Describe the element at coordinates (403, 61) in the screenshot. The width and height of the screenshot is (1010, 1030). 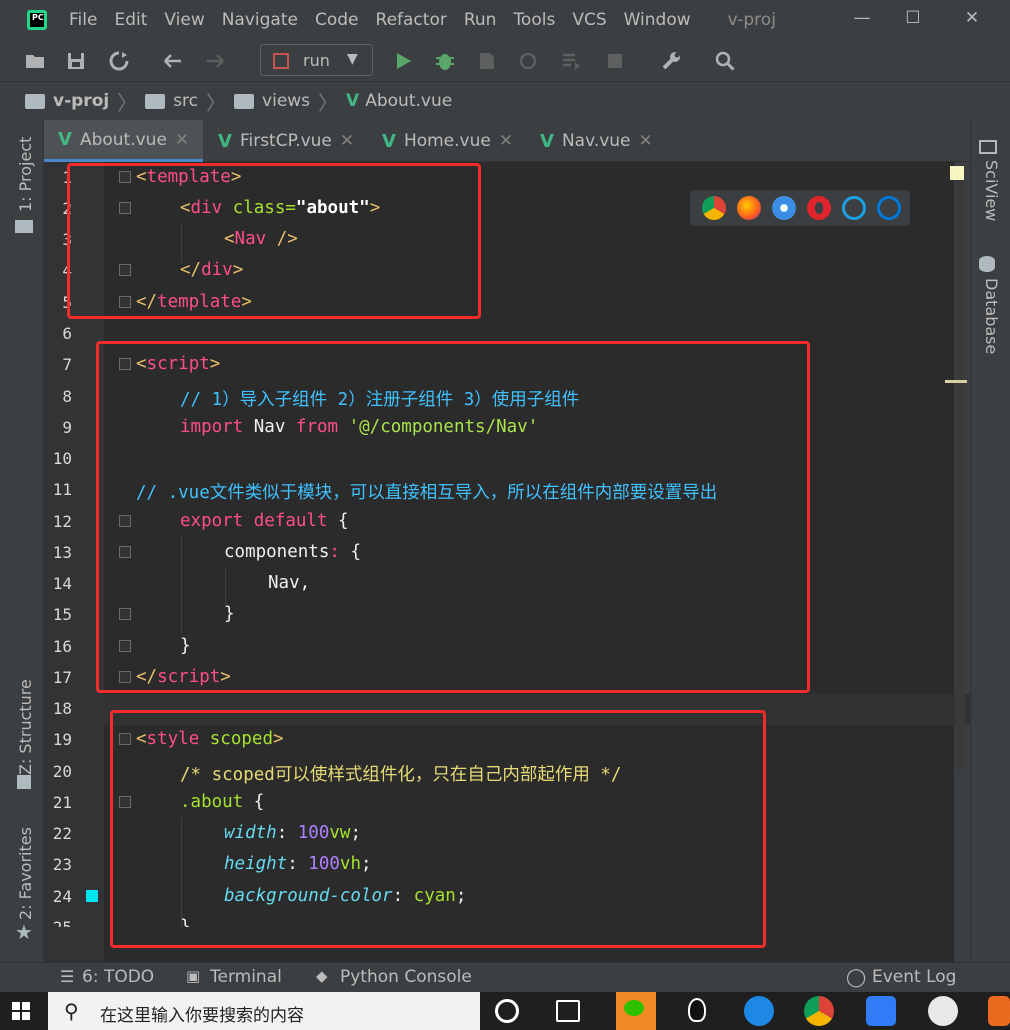
I see `run-icon` at that location.